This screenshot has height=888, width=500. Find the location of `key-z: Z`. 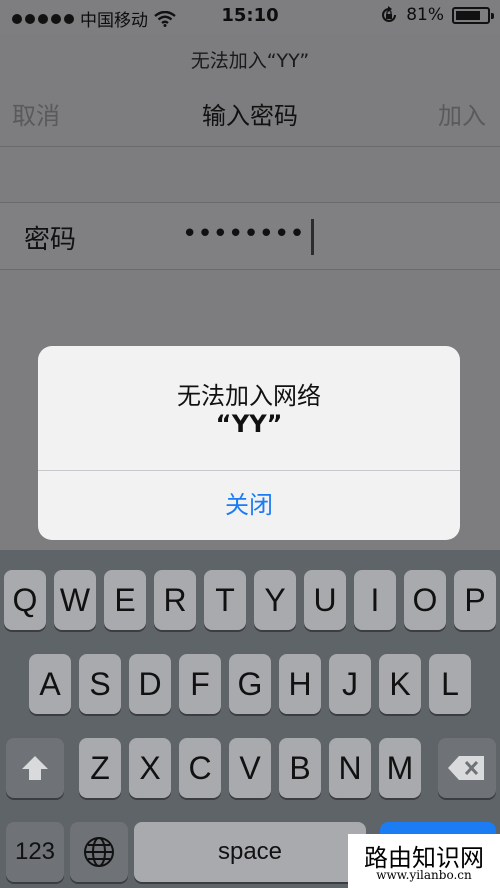

key-z: Z is located at coordinates (100, 768).